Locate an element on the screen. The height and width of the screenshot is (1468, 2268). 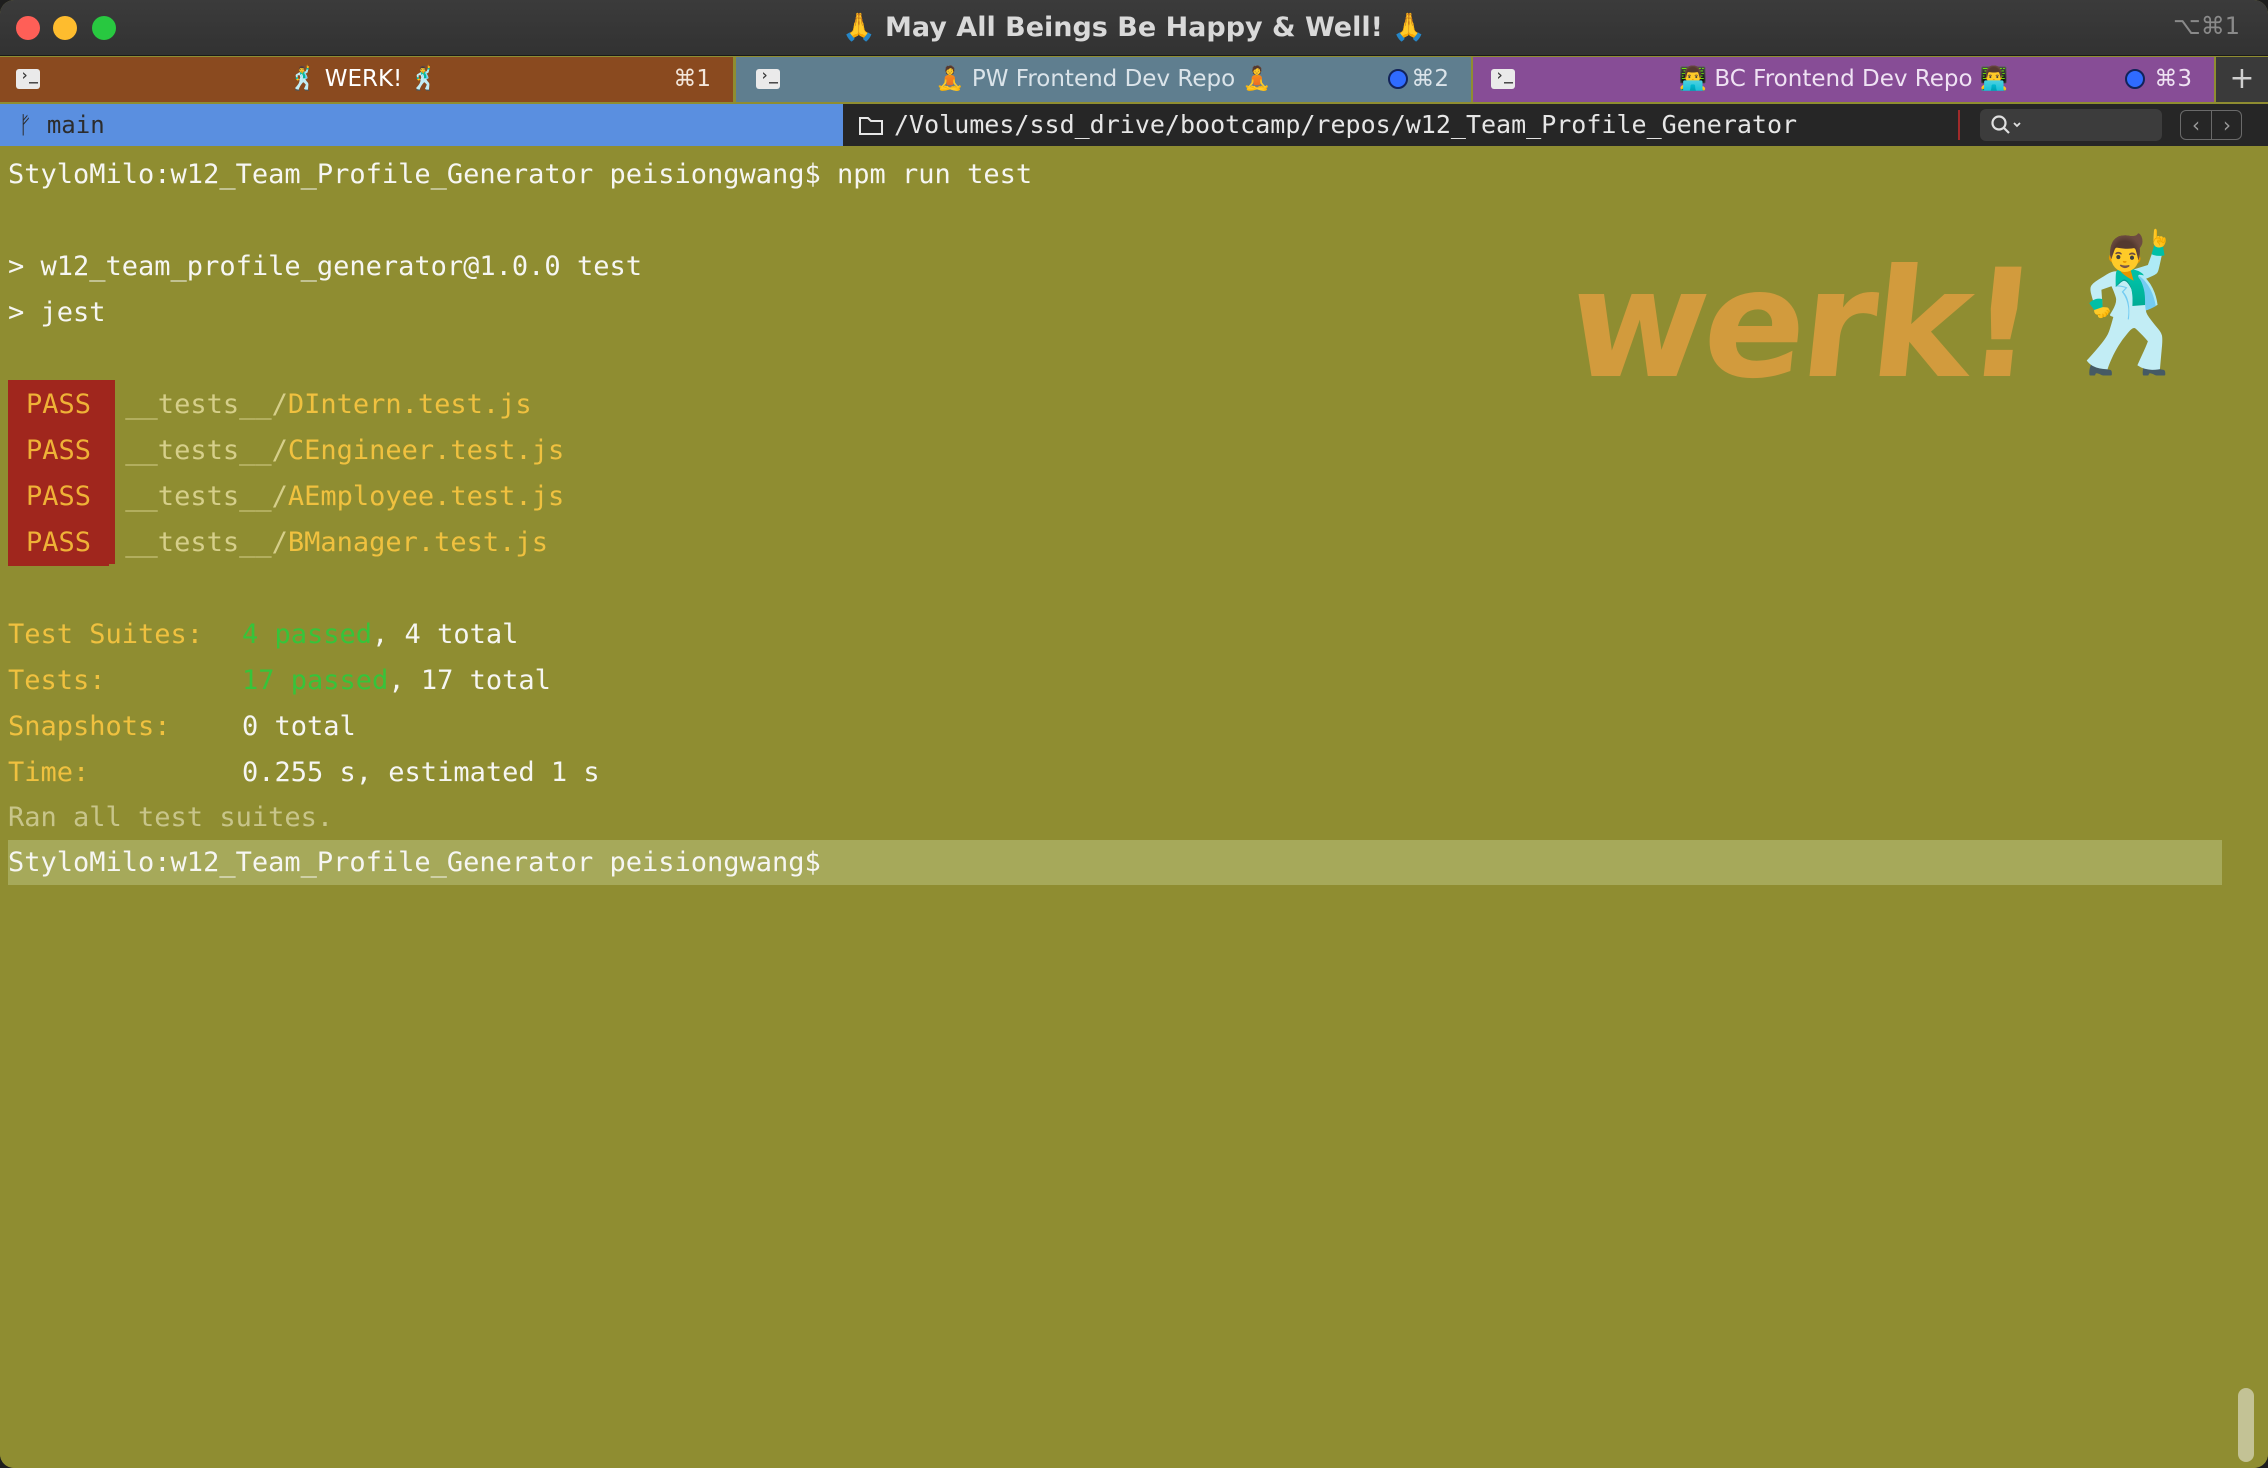
summary-label: Time: is located at coordinates (49, 772).